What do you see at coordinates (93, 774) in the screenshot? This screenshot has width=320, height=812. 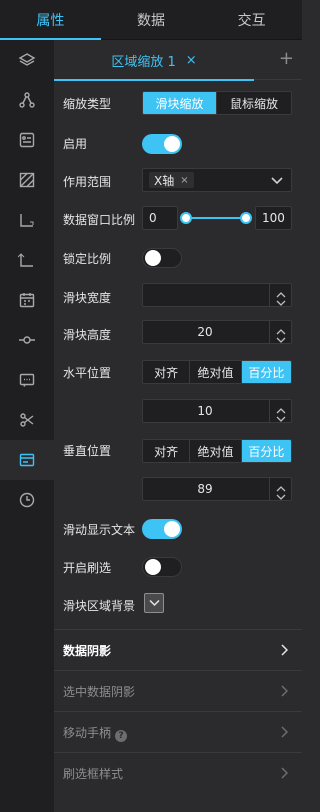 I see `section-title: 刷选框样式` at bounding box center [93, 774].